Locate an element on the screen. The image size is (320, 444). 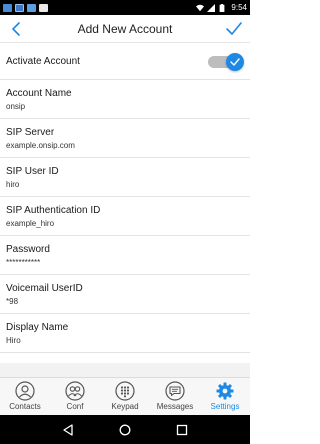
field-label: Display Name is located at coordinates (37, 327).